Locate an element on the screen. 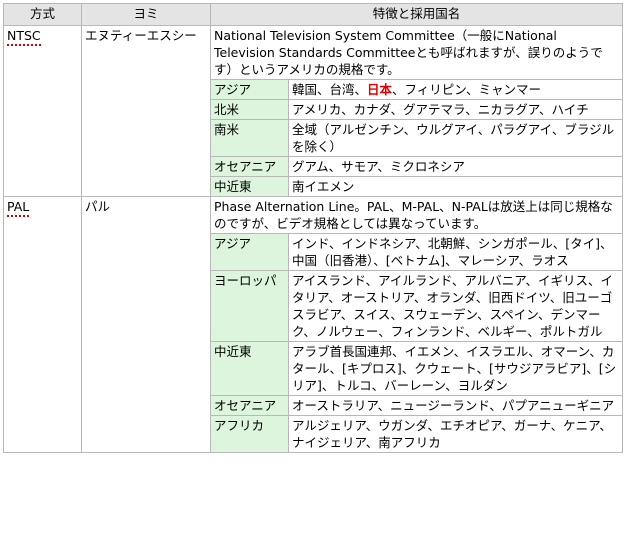 The image size is (625, 556). region-pal-oceania: オセアニア is located at coordinates (249, 405).